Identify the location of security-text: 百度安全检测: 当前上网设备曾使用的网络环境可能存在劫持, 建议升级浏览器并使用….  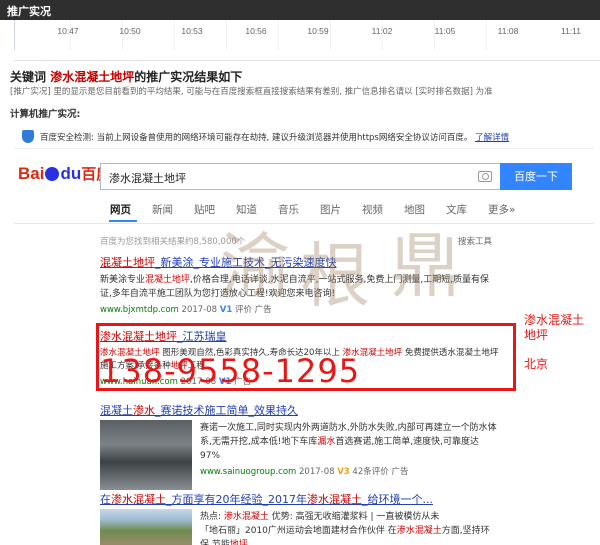
(274, 137).